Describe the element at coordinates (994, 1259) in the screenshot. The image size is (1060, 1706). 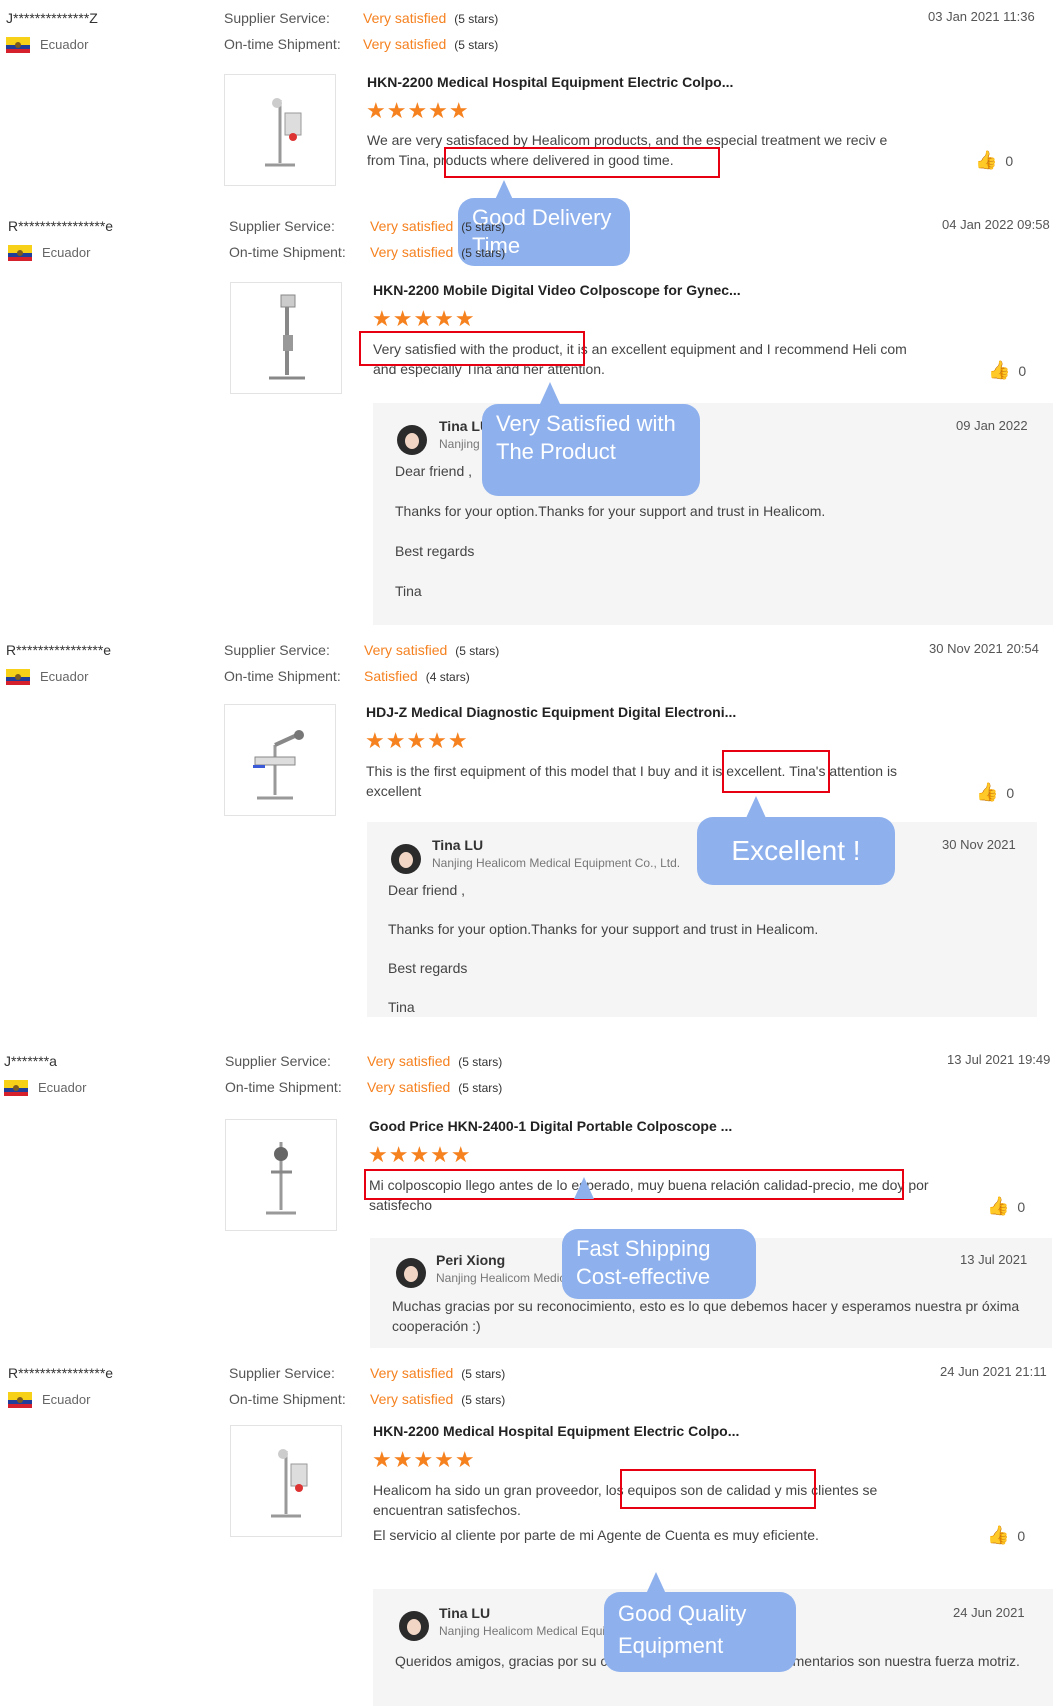
I see `reply-date: 13 Jul 2021` at that location.